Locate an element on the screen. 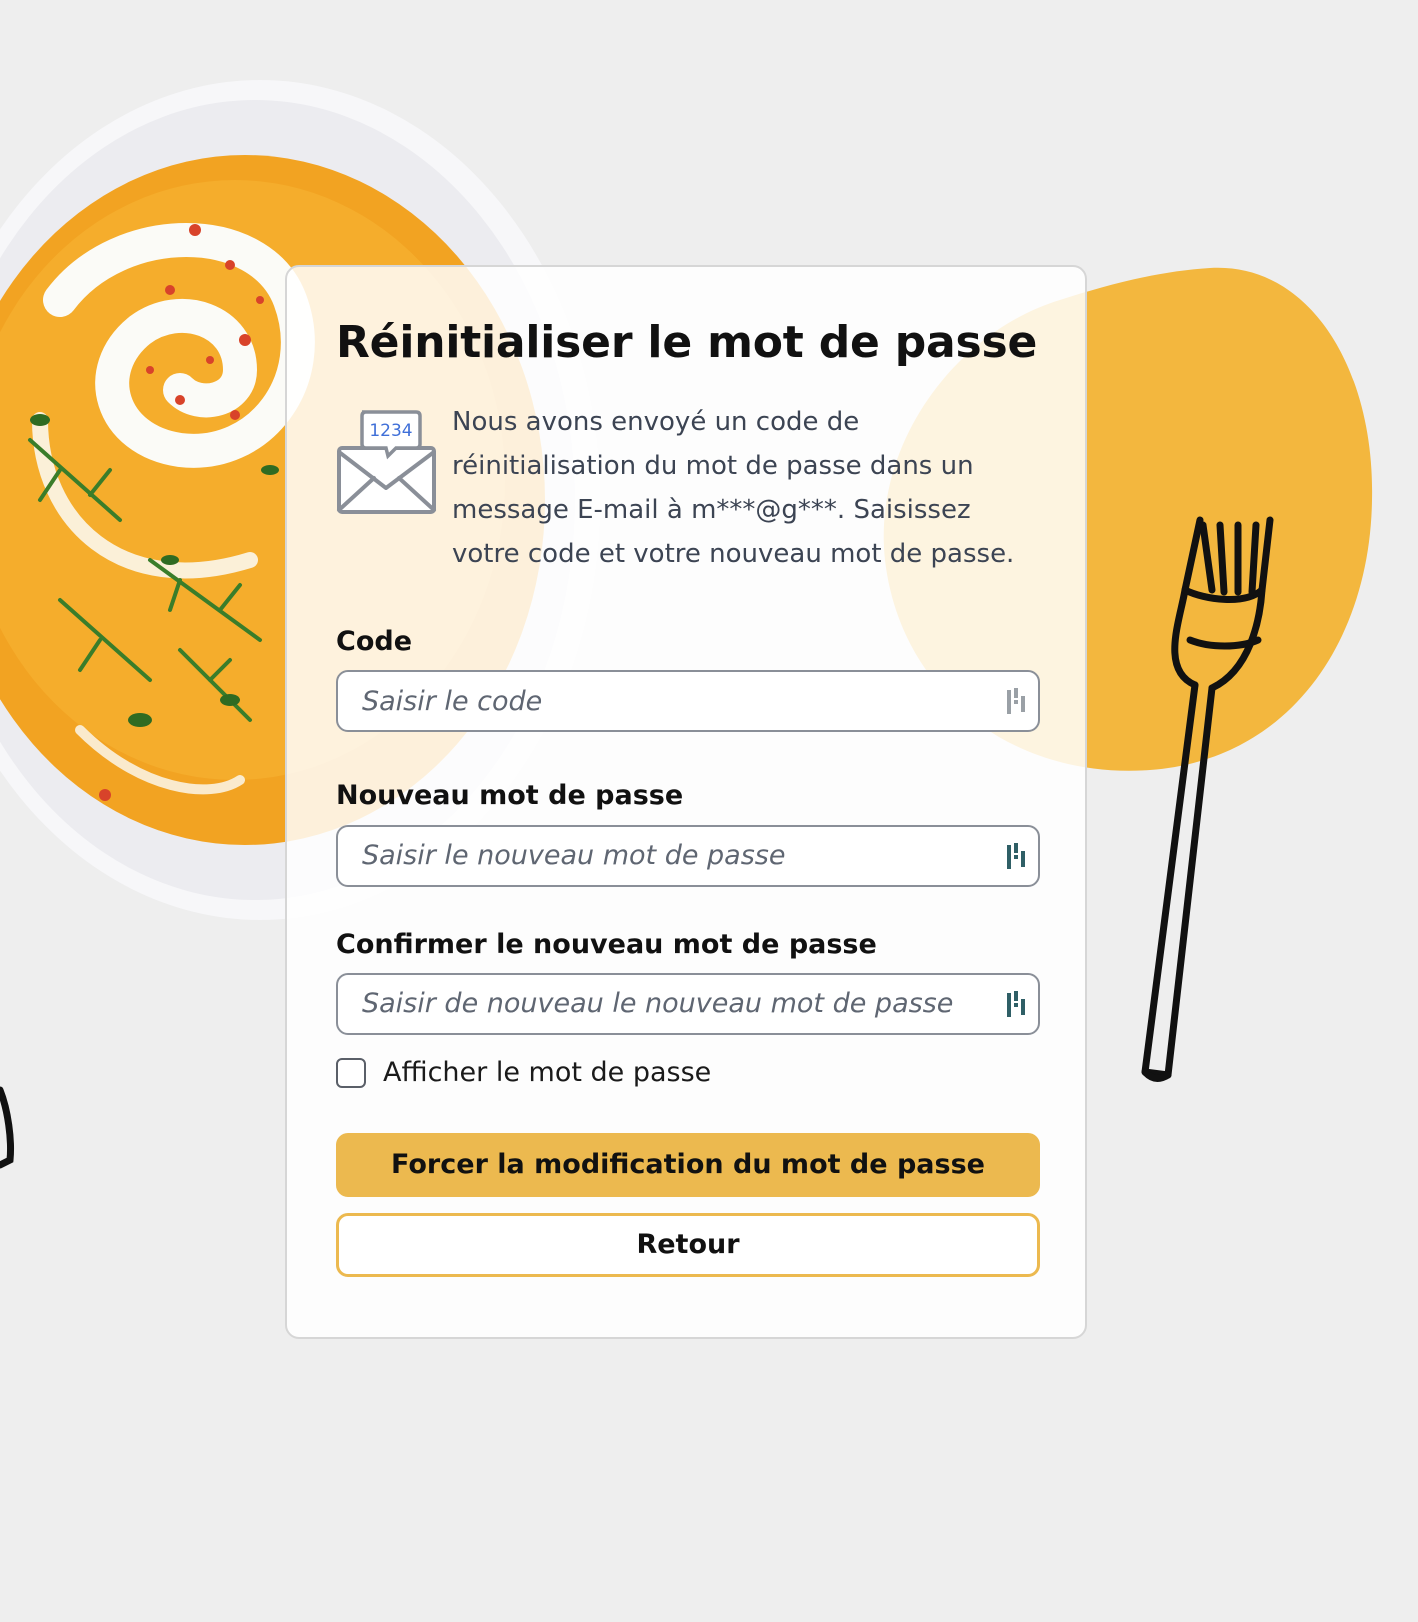  show-password-checkbox is located at coordinates (351, 1072).